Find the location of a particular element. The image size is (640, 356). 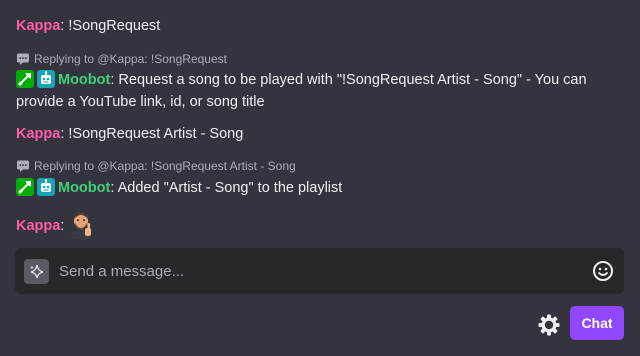

settings-gear-icon is located at coordinates (549, 325).